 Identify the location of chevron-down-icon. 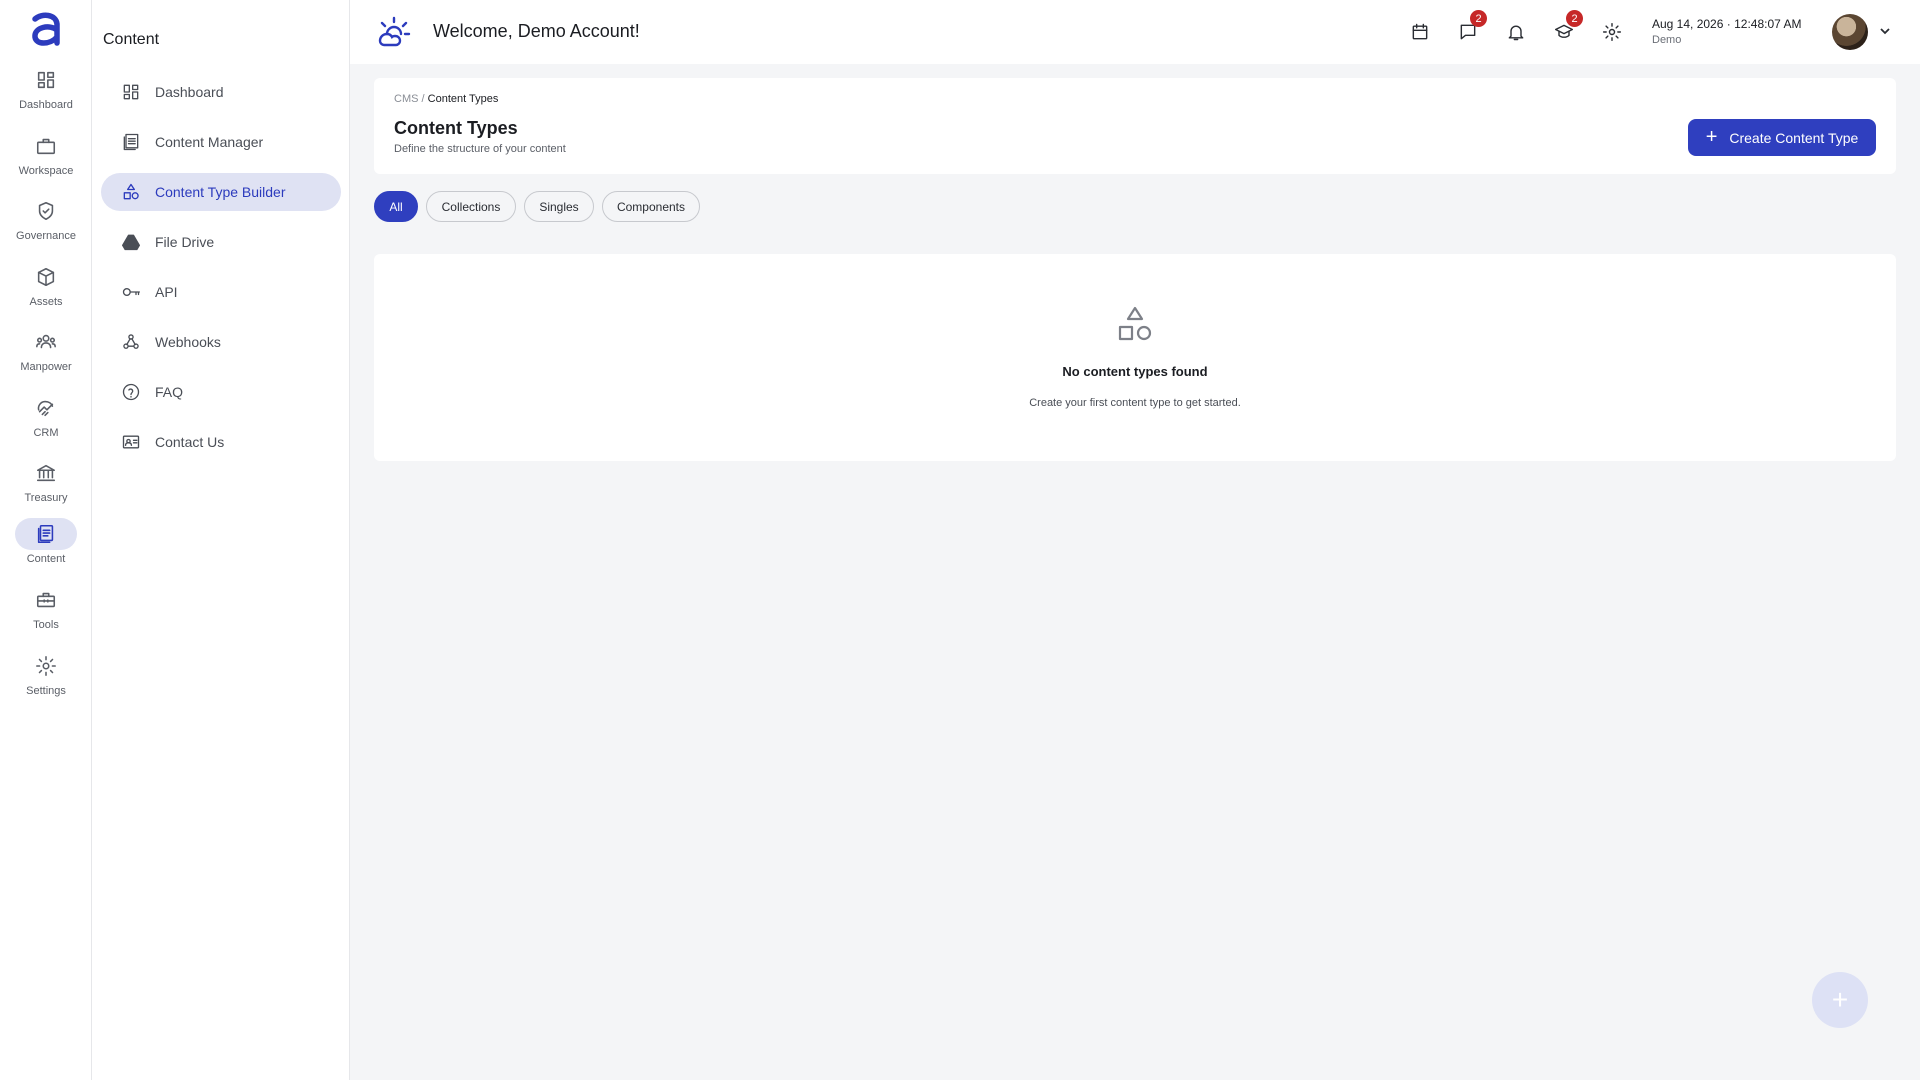
(1885, 31).